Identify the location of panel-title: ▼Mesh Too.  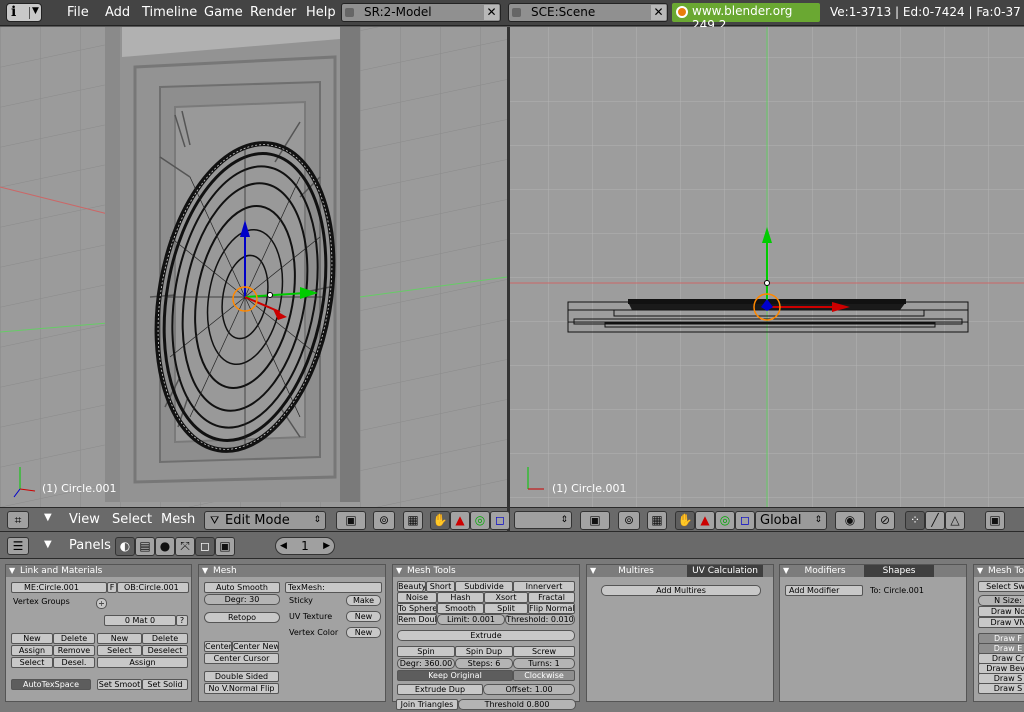
(999, 571).